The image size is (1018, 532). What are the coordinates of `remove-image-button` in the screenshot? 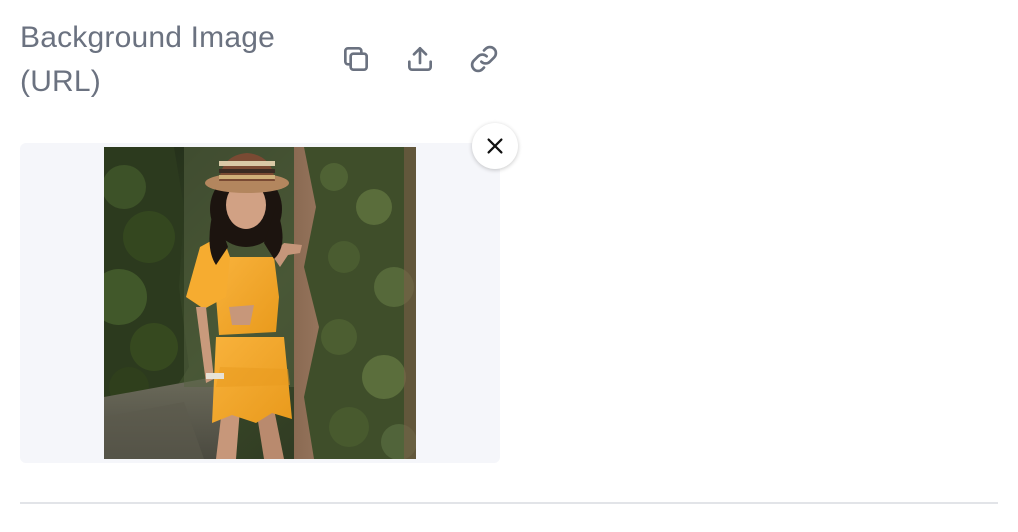 It's located at (495, 146).